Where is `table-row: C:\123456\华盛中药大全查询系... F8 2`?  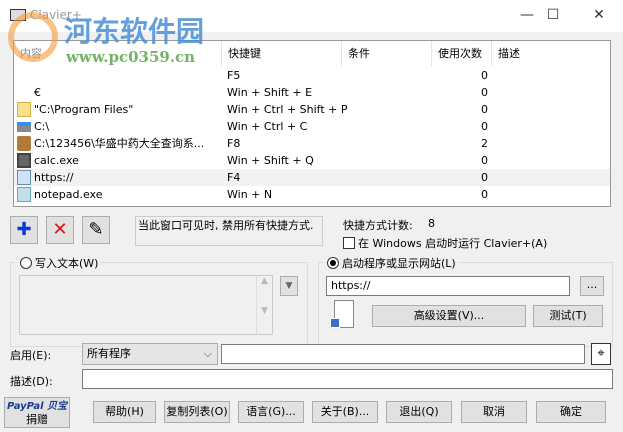 table-row: C:\123456\华盛中药大全查询系... F8 2 is located at coordinates (312, 143).